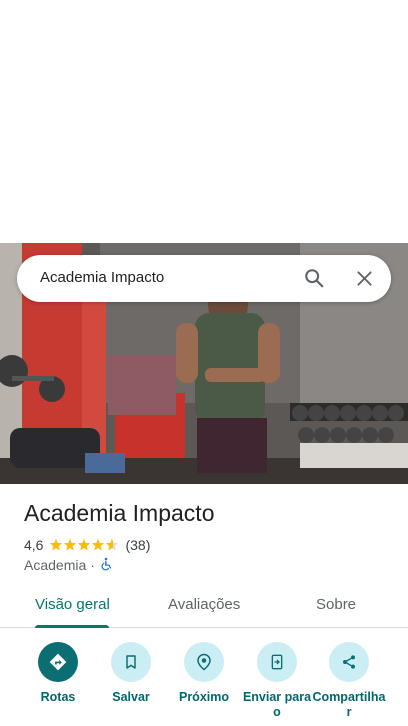 This screenshot has height=726, width=408. I want to click on search-bar: Academia Impacto, so click(204, 278).